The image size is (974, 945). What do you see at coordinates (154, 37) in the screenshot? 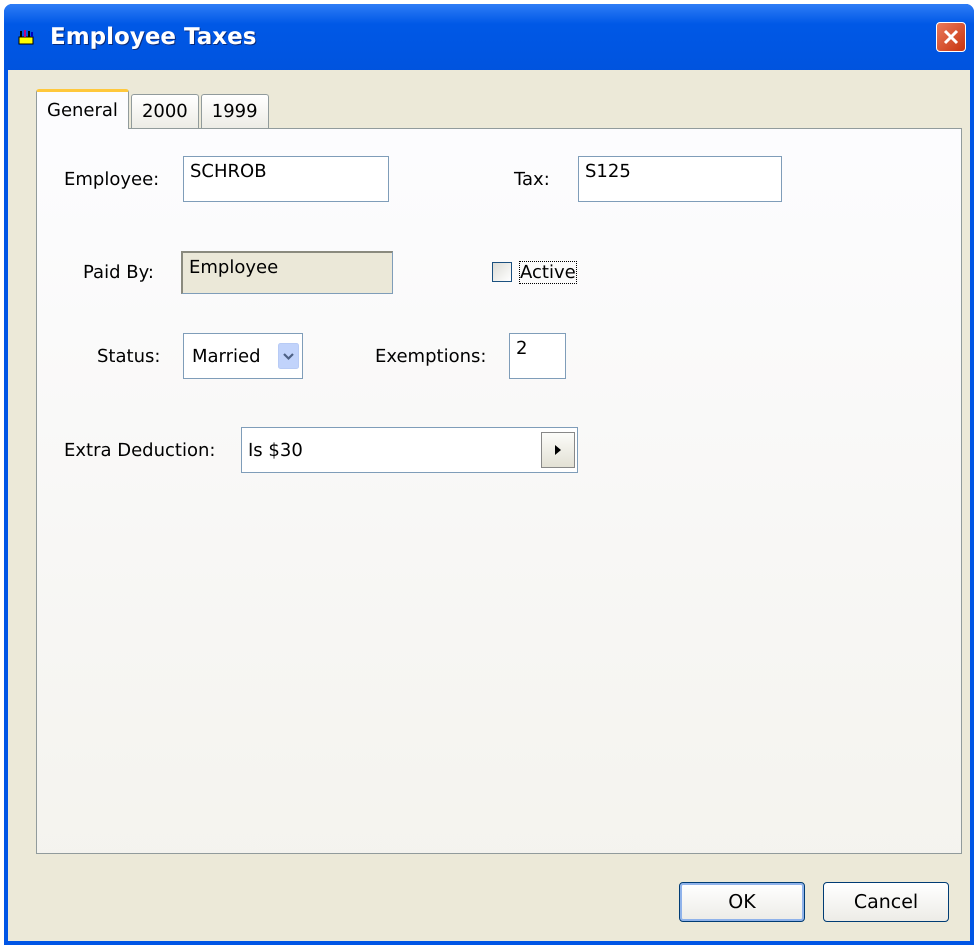
I see `window-title: Employee Taxes` at bounding box center [154, 37].